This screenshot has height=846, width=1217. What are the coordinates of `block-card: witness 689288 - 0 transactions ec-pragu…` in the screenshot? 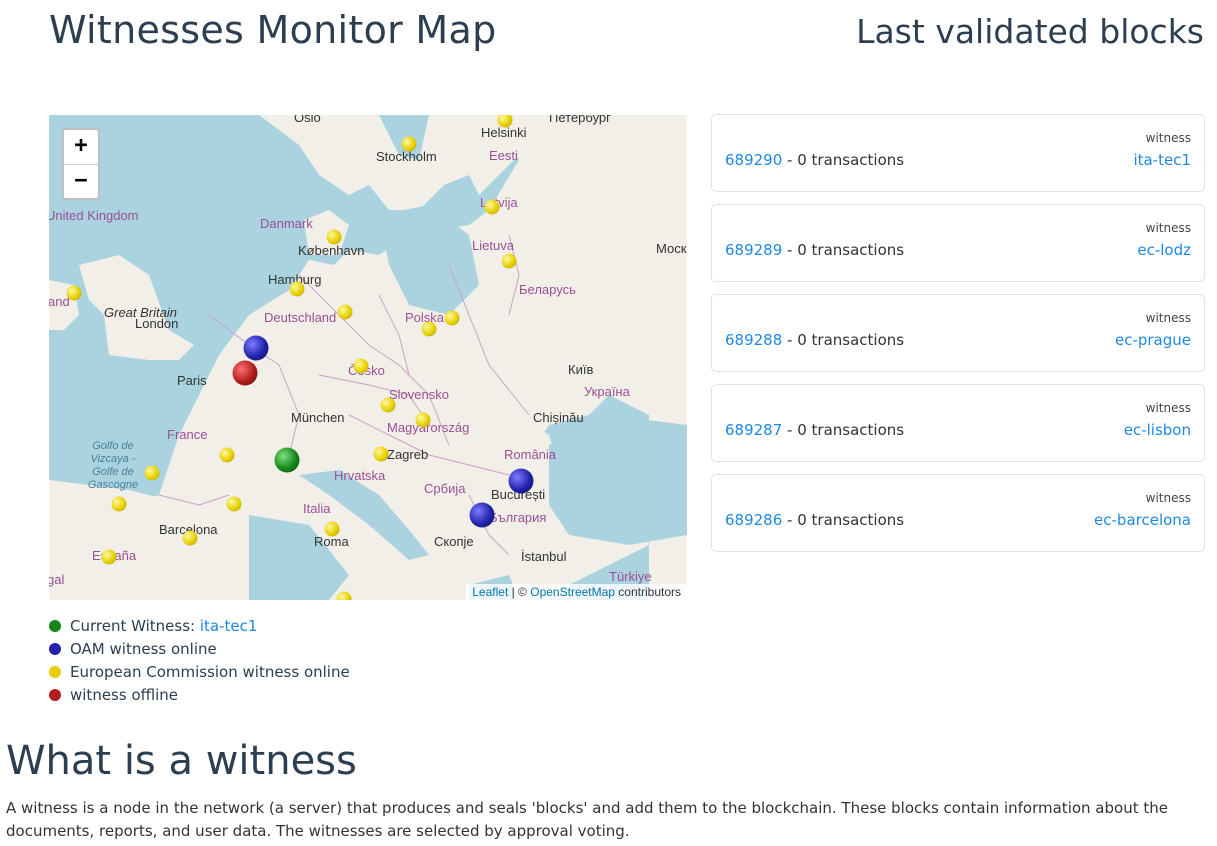 It's located at (958, 333).